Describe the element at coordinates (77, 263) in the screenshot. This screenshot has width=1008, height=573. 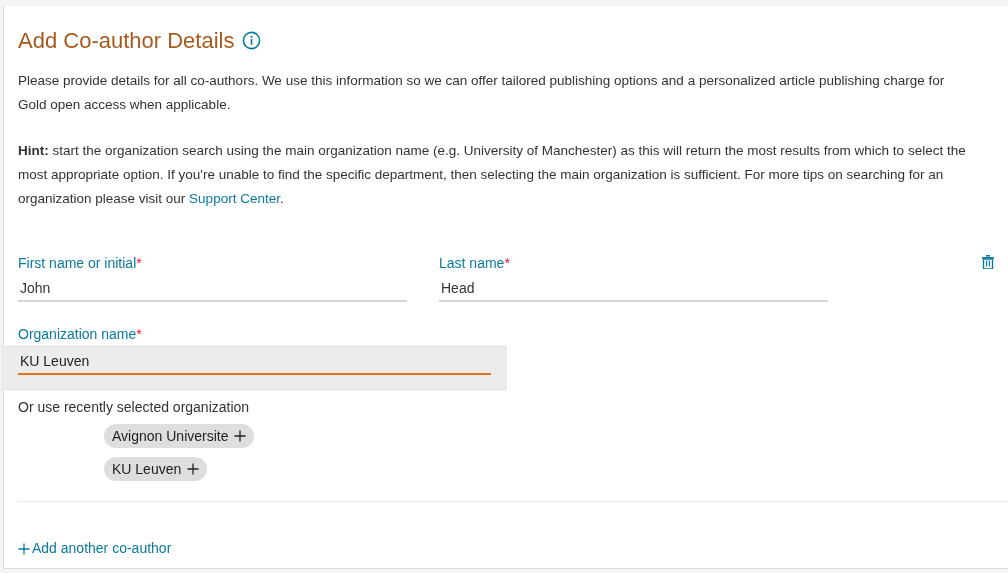
I see `field-label: First name or initial` at that location.